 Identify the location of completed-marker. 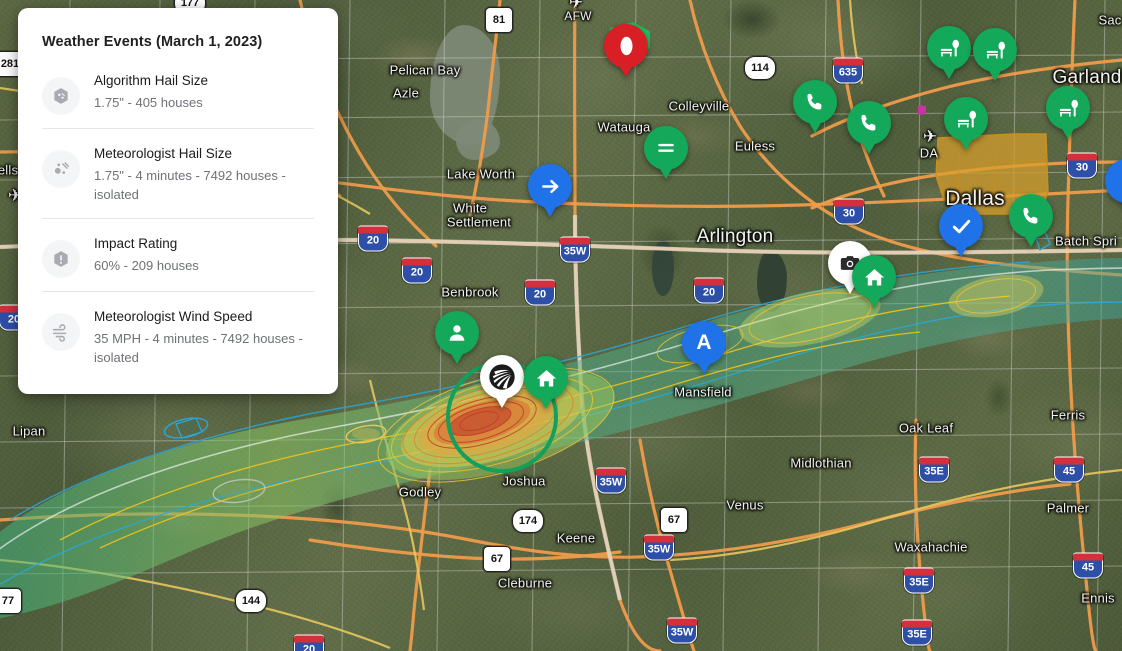
(961, 232).